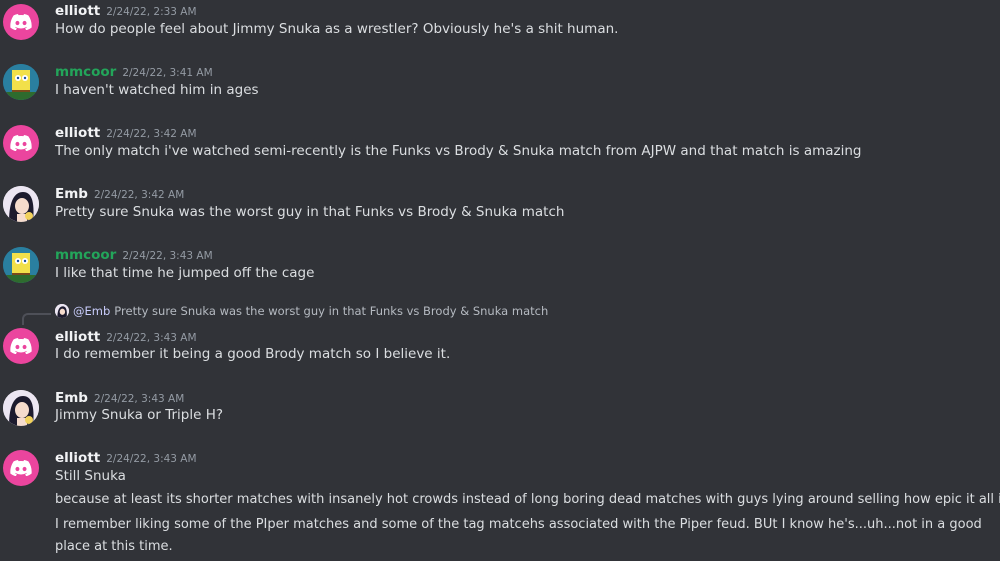 This screenshot has width=1000, height=561. I want to click on message-header: elliott 2/24/22, 2:33 AM, so click(126, 9).